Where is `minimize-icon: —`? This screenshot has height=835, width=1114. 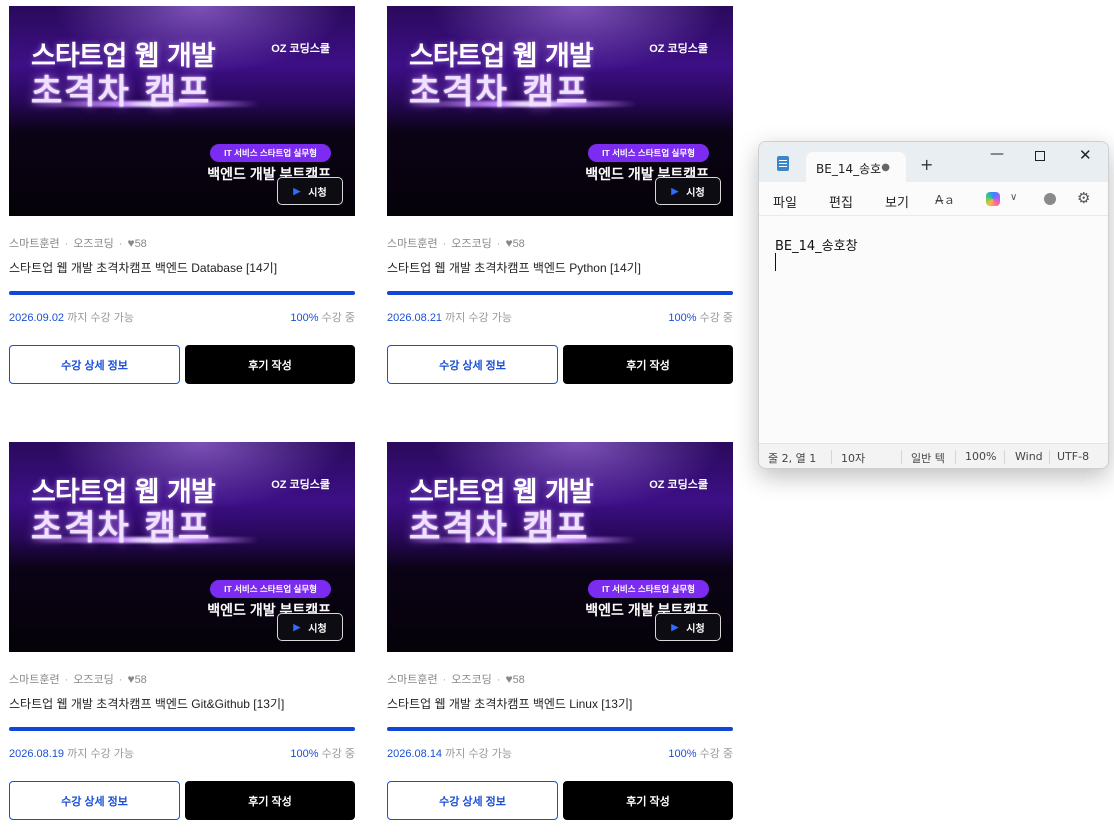
minimize-icon: — is located at coordinates (997, 154).